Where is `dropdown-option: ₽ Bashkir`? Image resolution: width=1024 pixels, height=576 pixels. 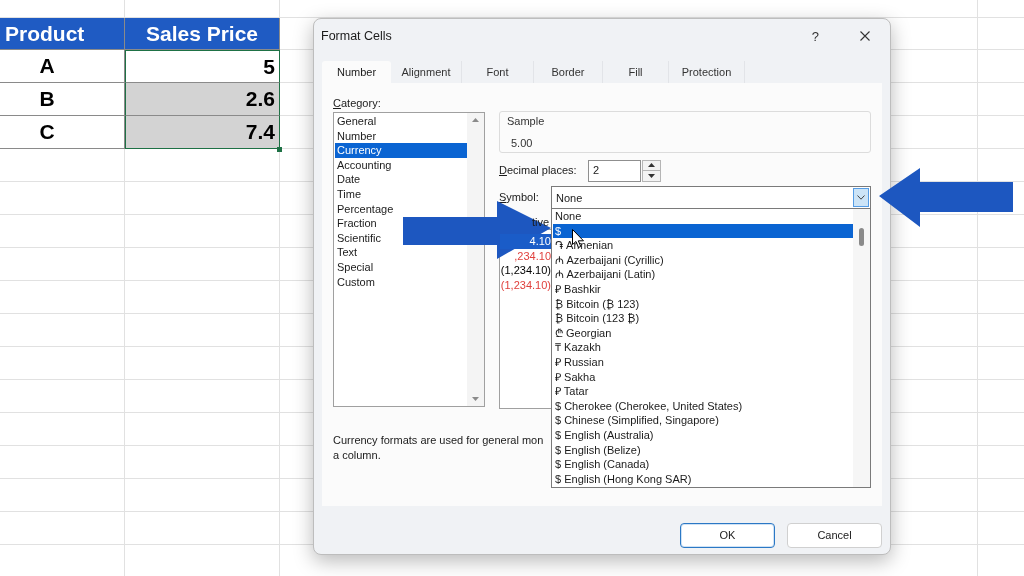 dropdown-option: ₽ Bashkir is located at coordinates (703, 289).